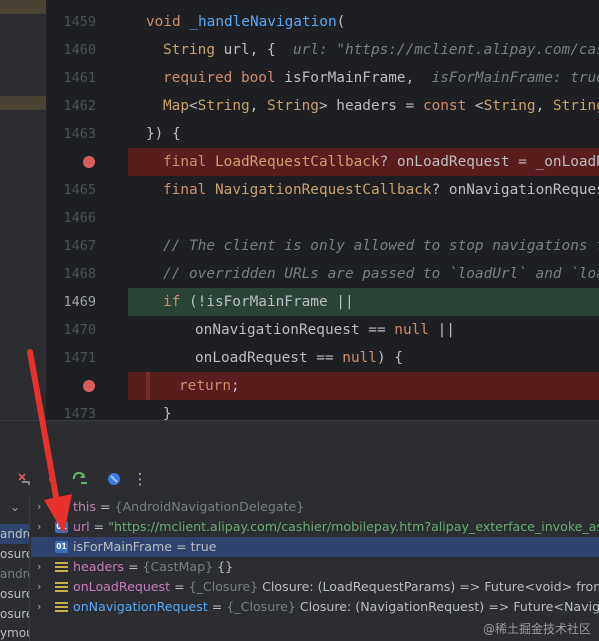 This screenshot has height=641, width=599. I want to click on frame-item: ymou, so click(14, 632).